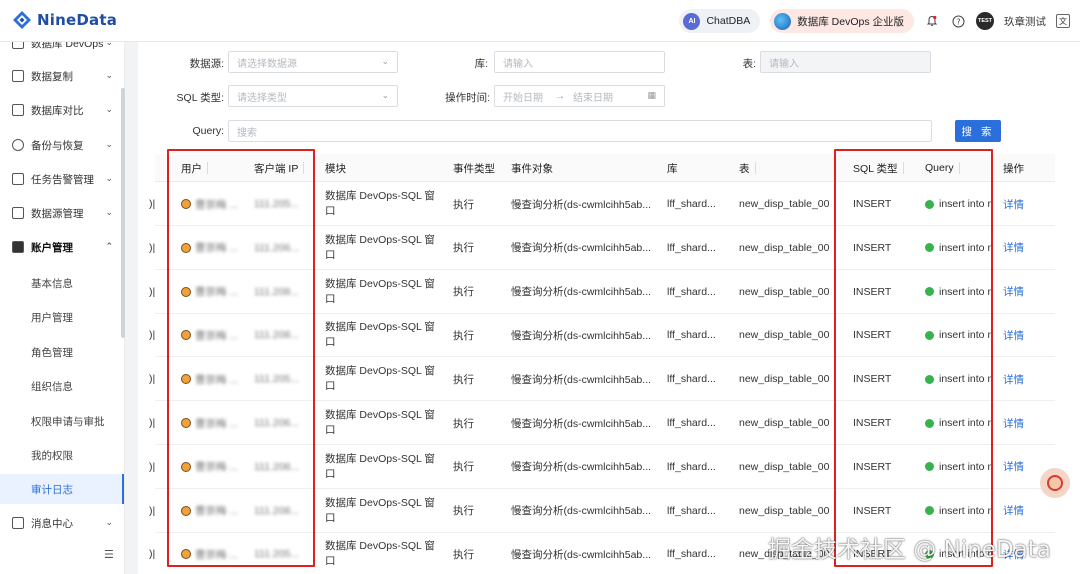  What do you see at coordinates (850, 21) in the screenshot?
I see `org-label: 数据库 DevOps 企业版` at bounding box center [850, 21].